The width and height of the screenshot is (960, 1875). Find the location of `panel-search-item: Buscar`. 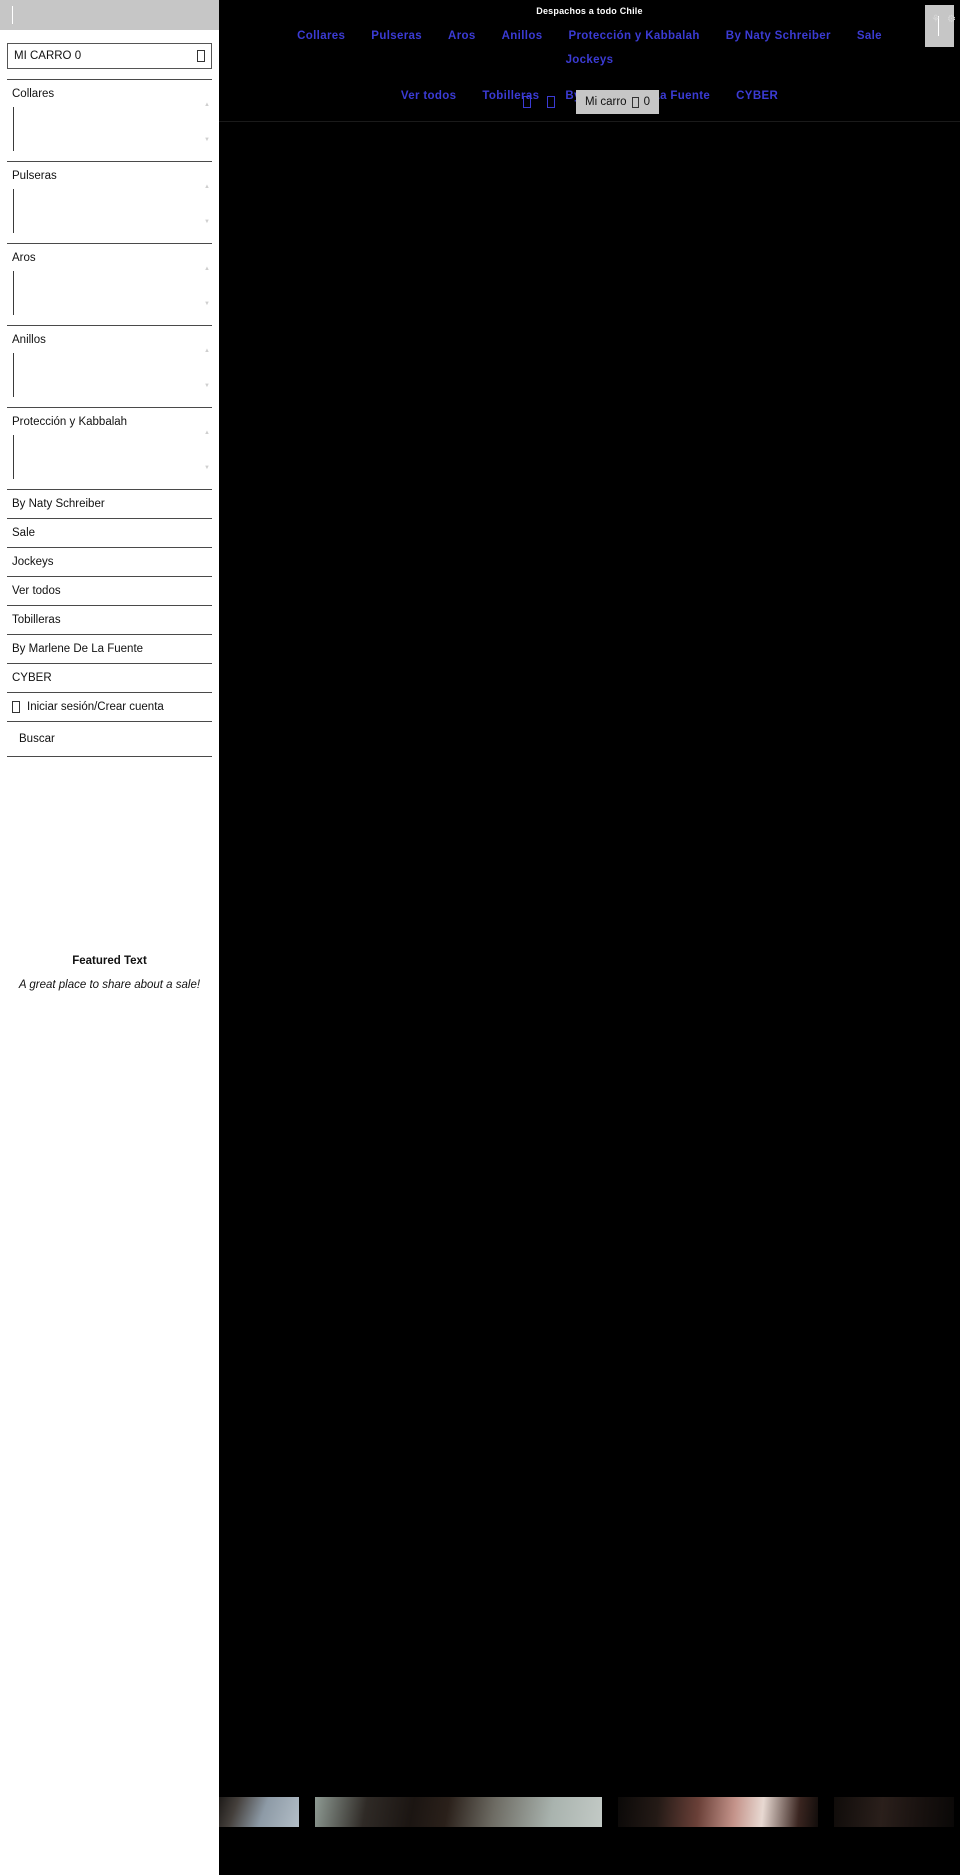

panel-search-item: Buscar is located at coordinates (109, 738).